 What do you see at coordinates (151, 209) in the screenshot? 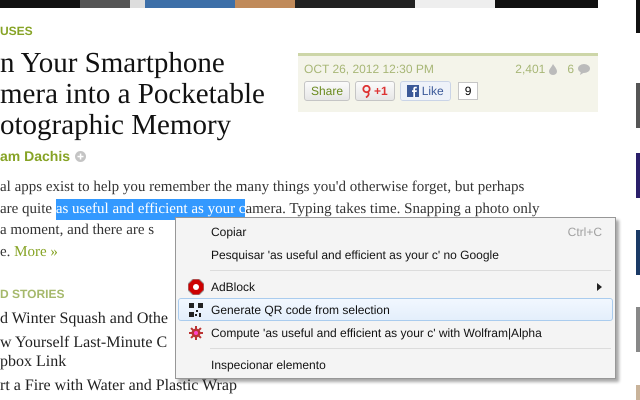
I see `selected-text: as useful and efficient as your c` at bounding box center [151, 209].